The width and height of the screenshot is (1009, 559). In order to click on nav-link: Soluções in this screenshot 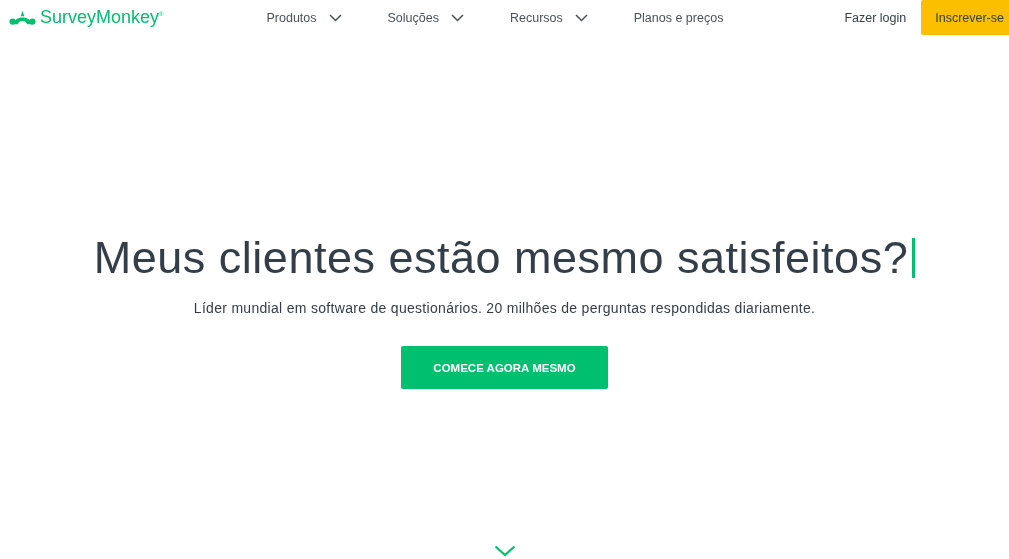, I will do `click(425, 17)`.